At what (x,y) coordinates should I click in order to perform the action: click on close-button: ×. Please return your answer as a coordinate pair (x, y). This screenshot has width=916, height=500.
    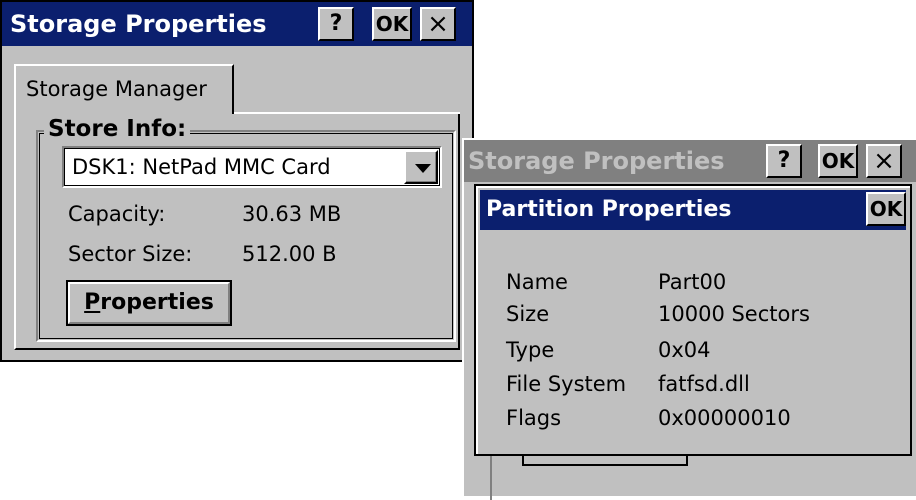
    Looking at the image, I should click on (438, 24).